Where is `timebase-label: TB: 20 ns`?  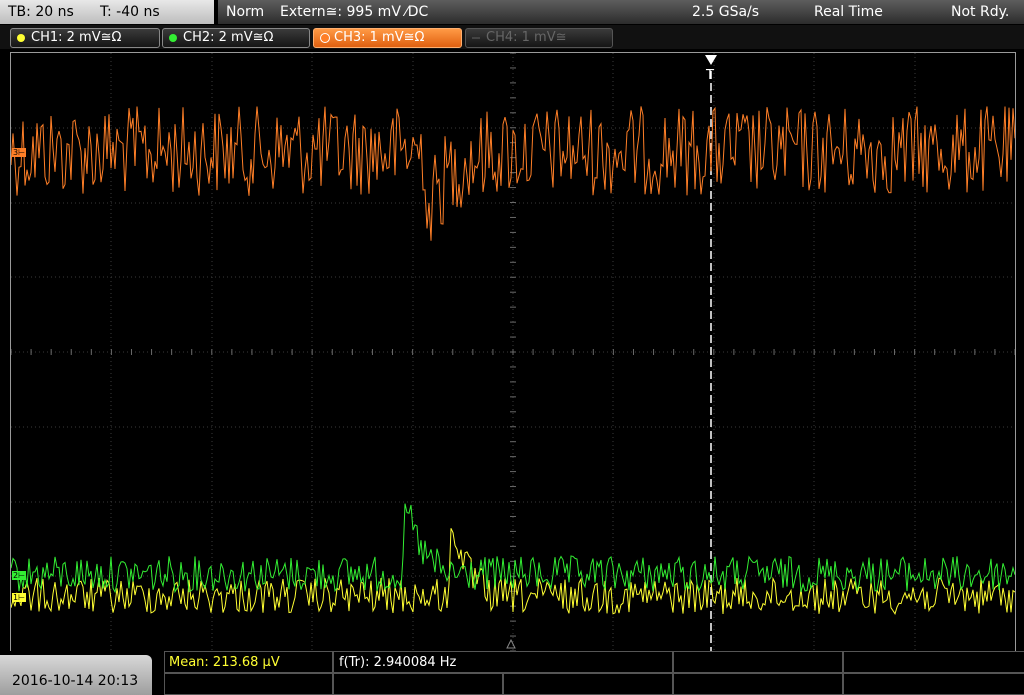
timebase-label: TB: 20 ns is located at coordinates (41, 12).